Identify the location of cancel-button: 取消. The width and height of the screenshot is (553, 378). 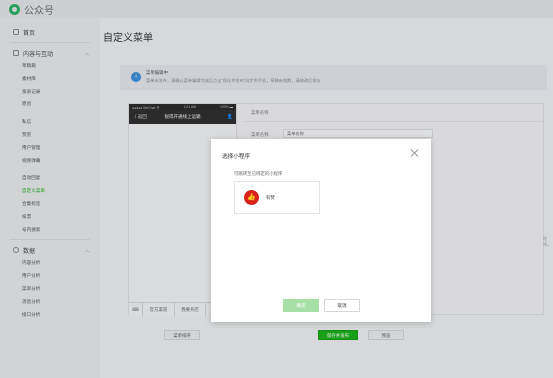
(342, 305).